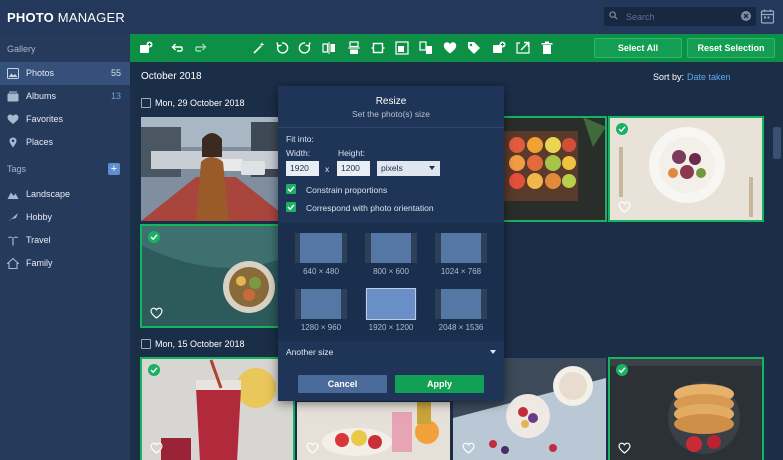 The image size is (783, 460). What do you see at coordinates (391, 310) in the screenshot?
I see `preset-1920x1200: 1920 × 1200` at bounding box center [391, 310].